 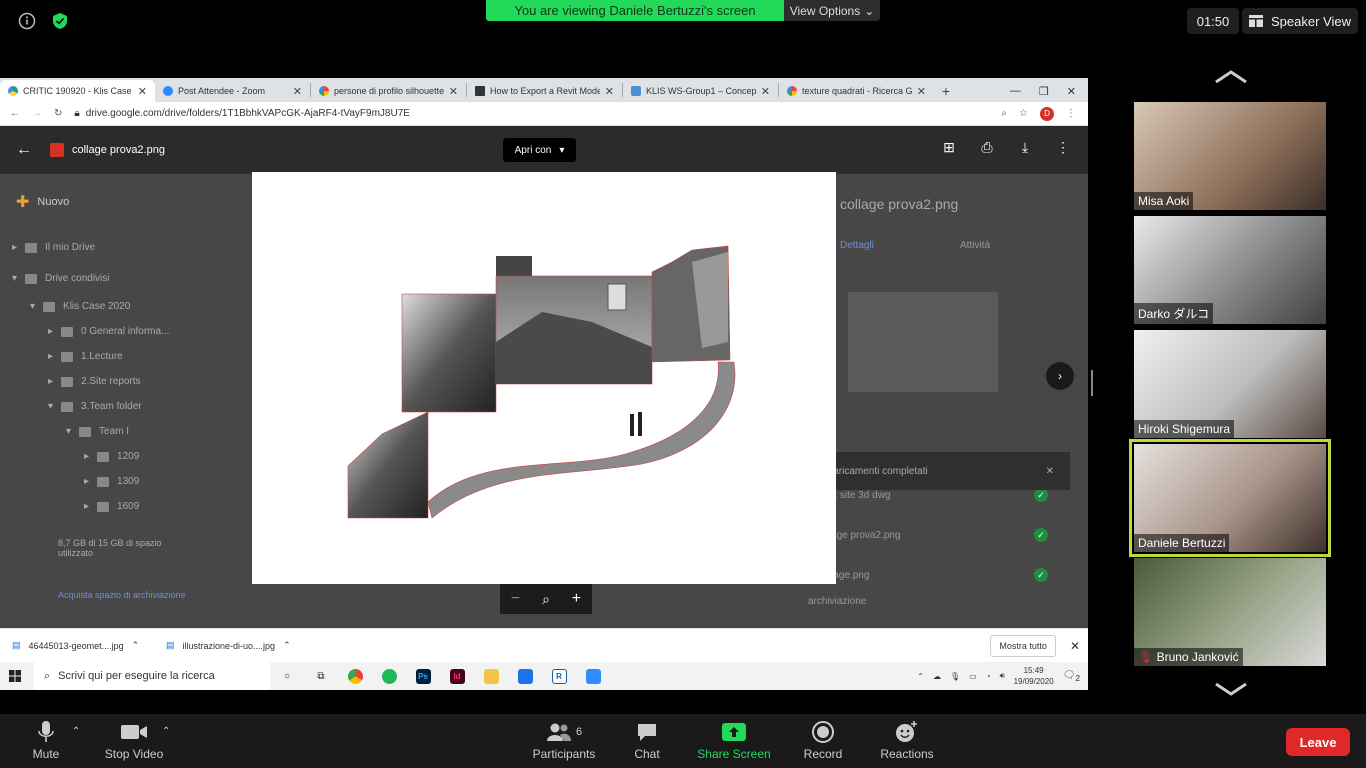 What do you see at coordinates (42, 202) in the screenshot?
I see `new-button: ✚ Nuovo` at bounding box center [42, 202].